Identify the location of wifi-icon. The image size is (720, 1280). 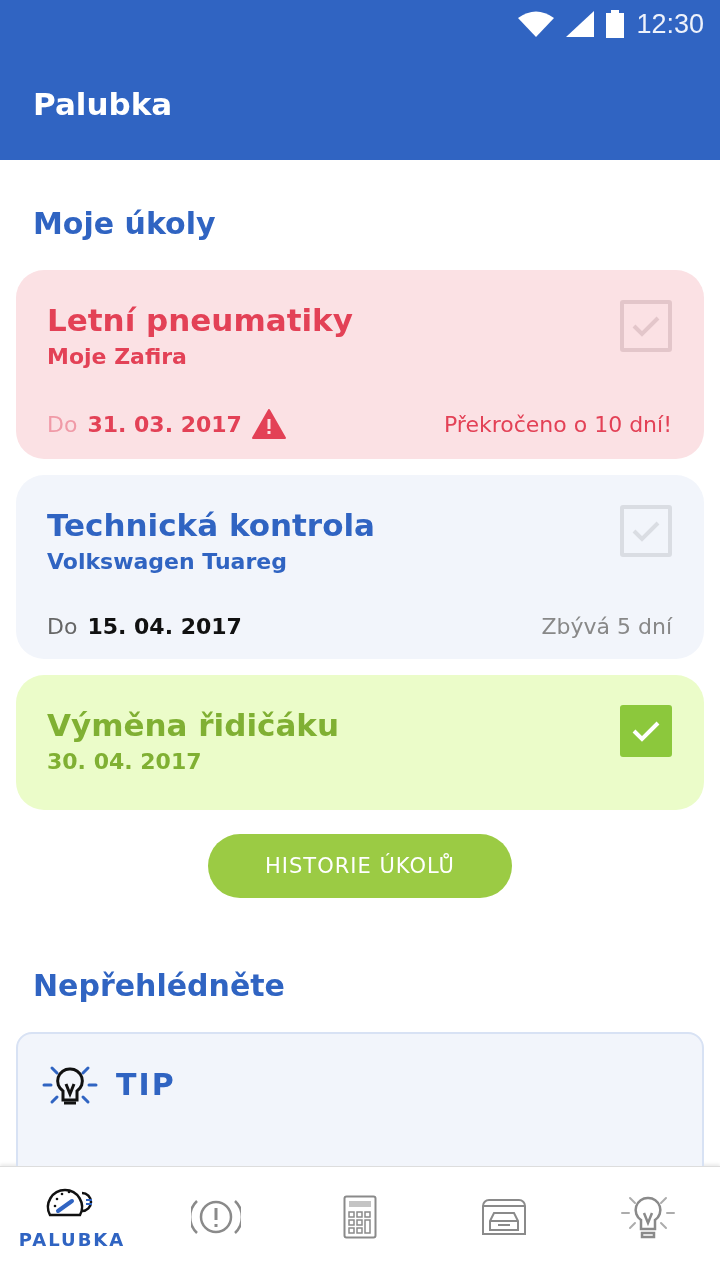
(536, 24).